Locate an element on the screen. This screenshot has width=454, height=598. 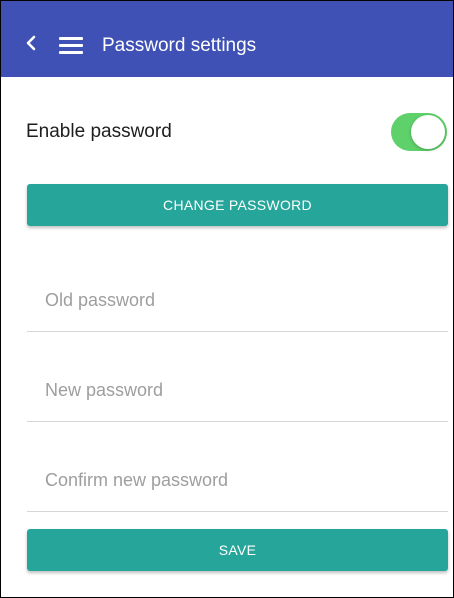
change-password-button: CHANGE PASSWORD is located at coordinates (237, 205).